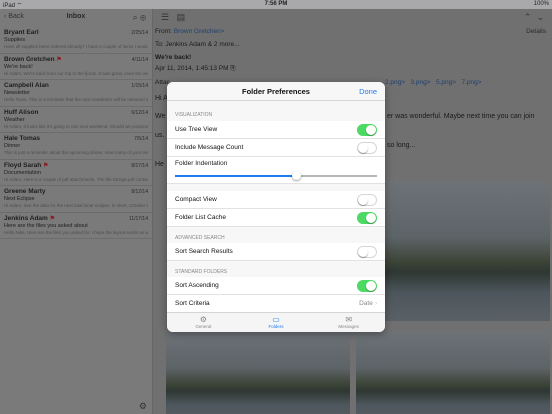  Describe the element at coordinates (135, 17) in the screenshot. I see `search-icon: ⌕` at that location.